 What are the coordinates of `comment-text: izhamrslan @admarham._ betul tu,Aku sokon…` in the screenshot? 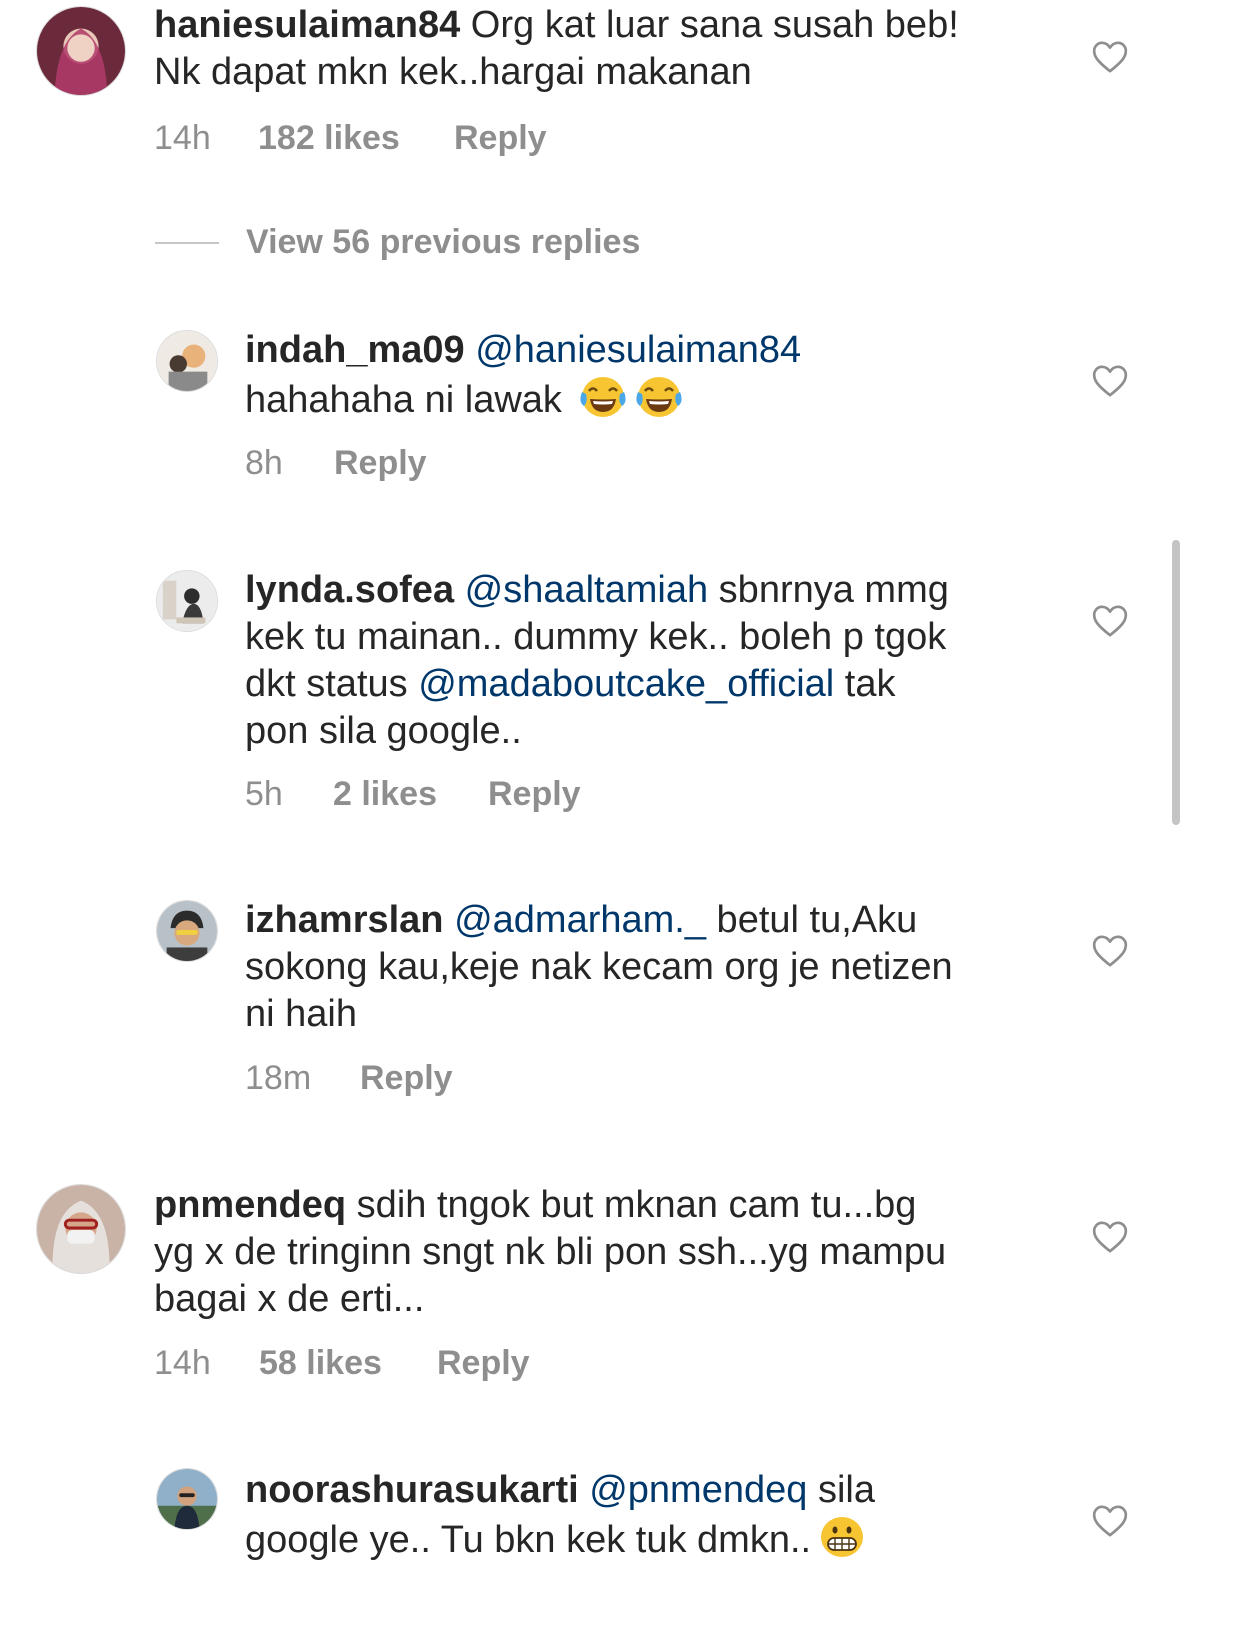 It's located at (695, 967).